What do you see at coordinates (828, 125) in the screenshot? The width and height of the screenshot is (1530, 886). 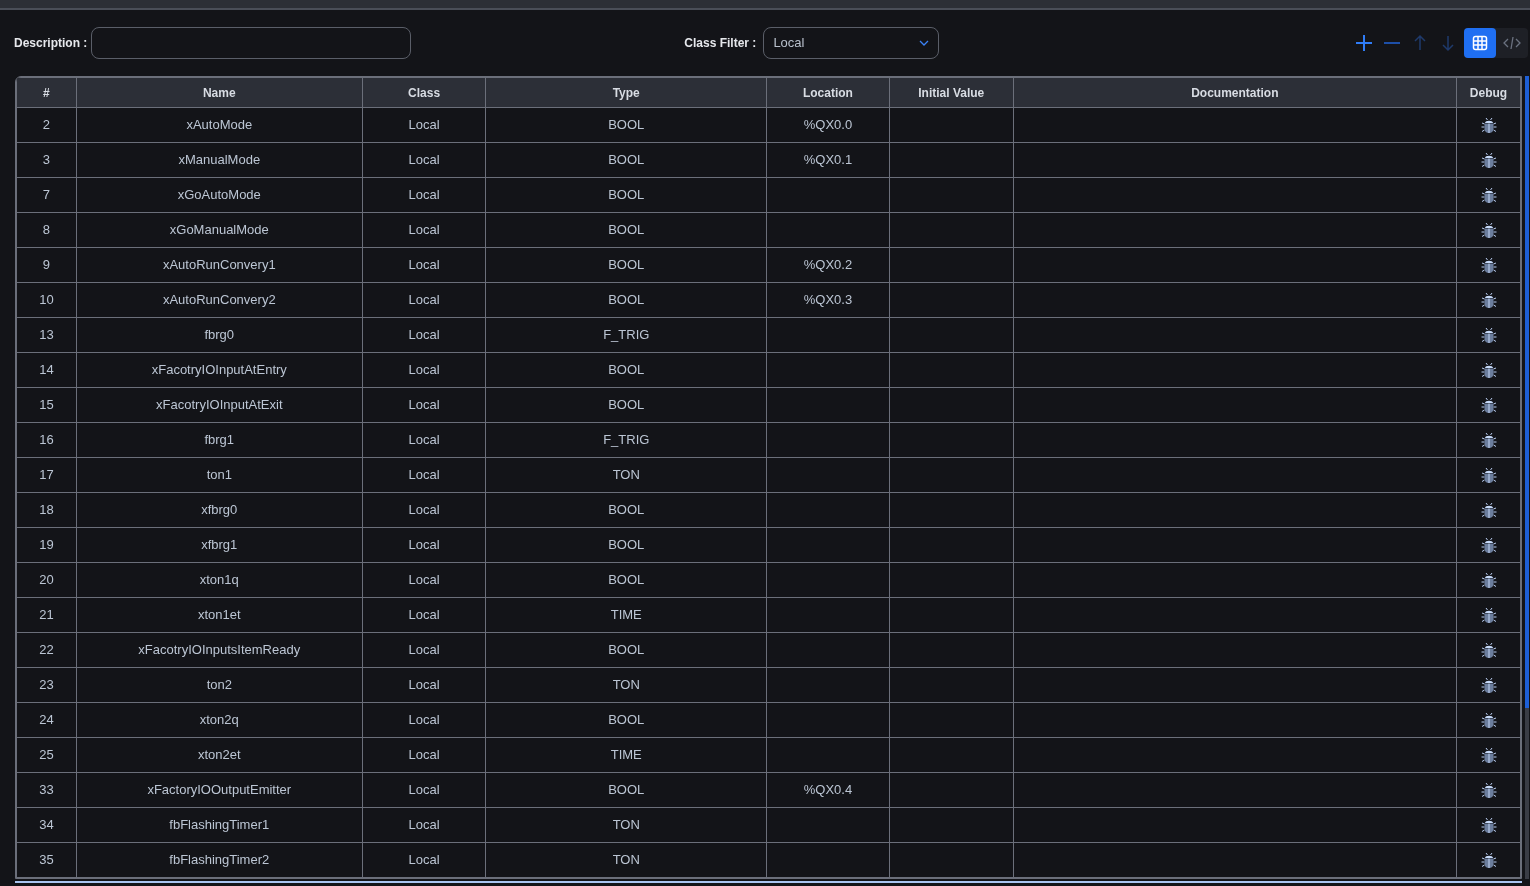 I see `table-cell: %QX0.0` at bounding box center [828, 125].